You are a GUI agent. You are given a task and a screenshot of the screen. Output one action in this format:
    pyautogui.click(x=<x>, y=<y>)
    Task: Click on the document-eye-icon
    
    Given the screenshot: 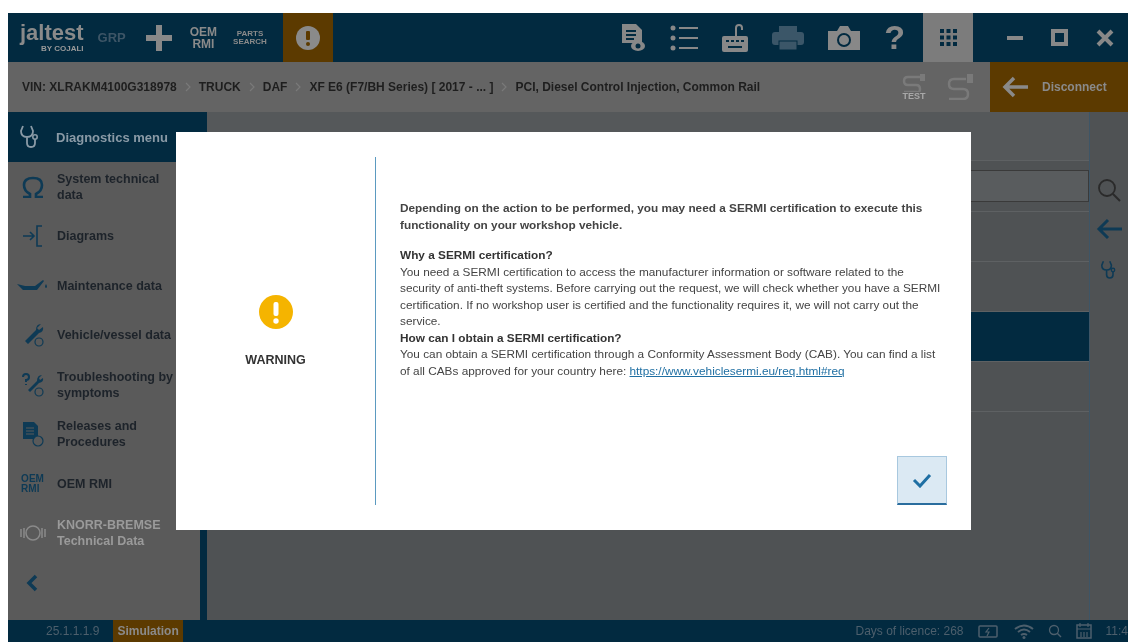 What is the action you would take?
    pyautogui.click(x=633, y=37)
    